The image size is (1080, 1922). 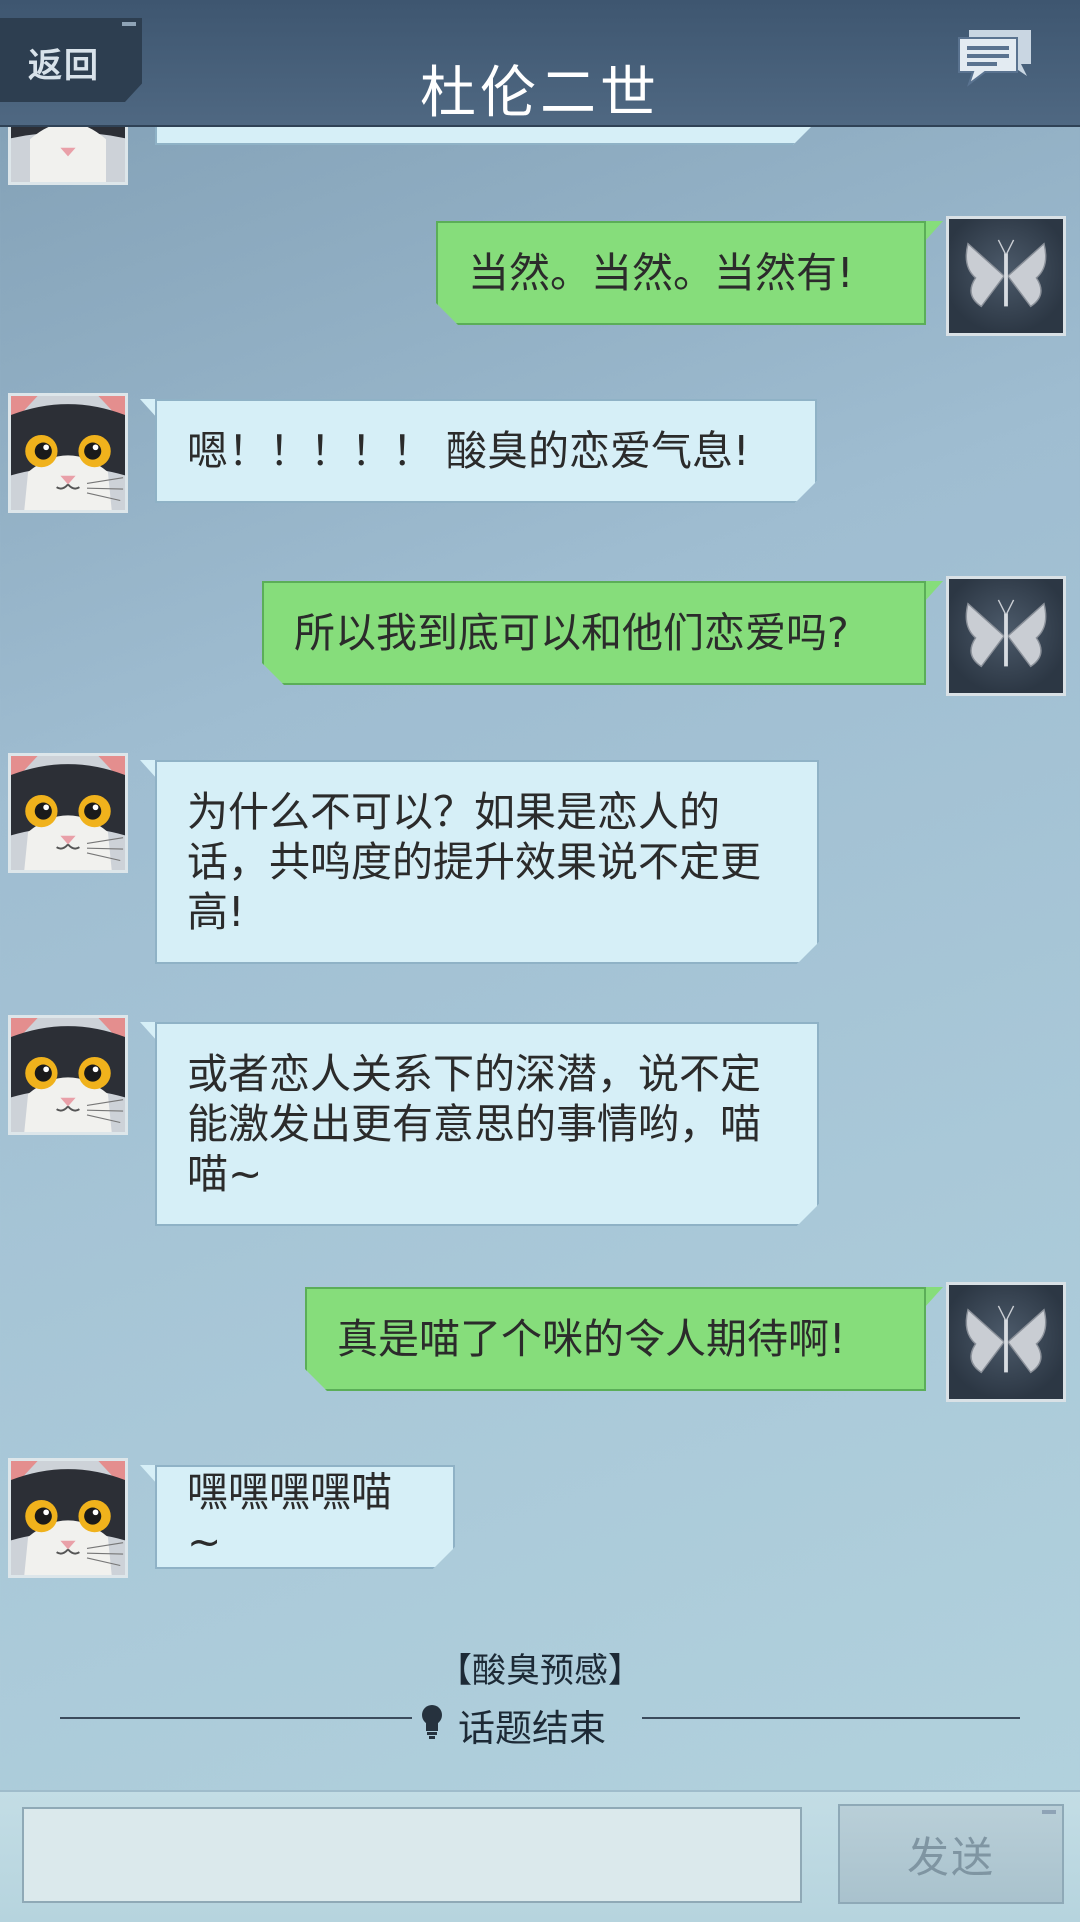 I want to click on chat-bubbles-icon, so click(x=995, y=57).